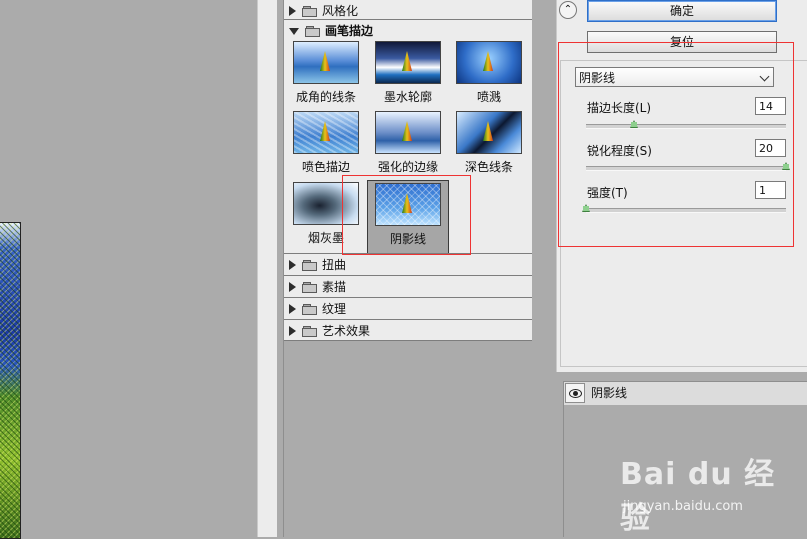  I want to click on collapse-gallery-icon: ⌃, so click(568, 10).